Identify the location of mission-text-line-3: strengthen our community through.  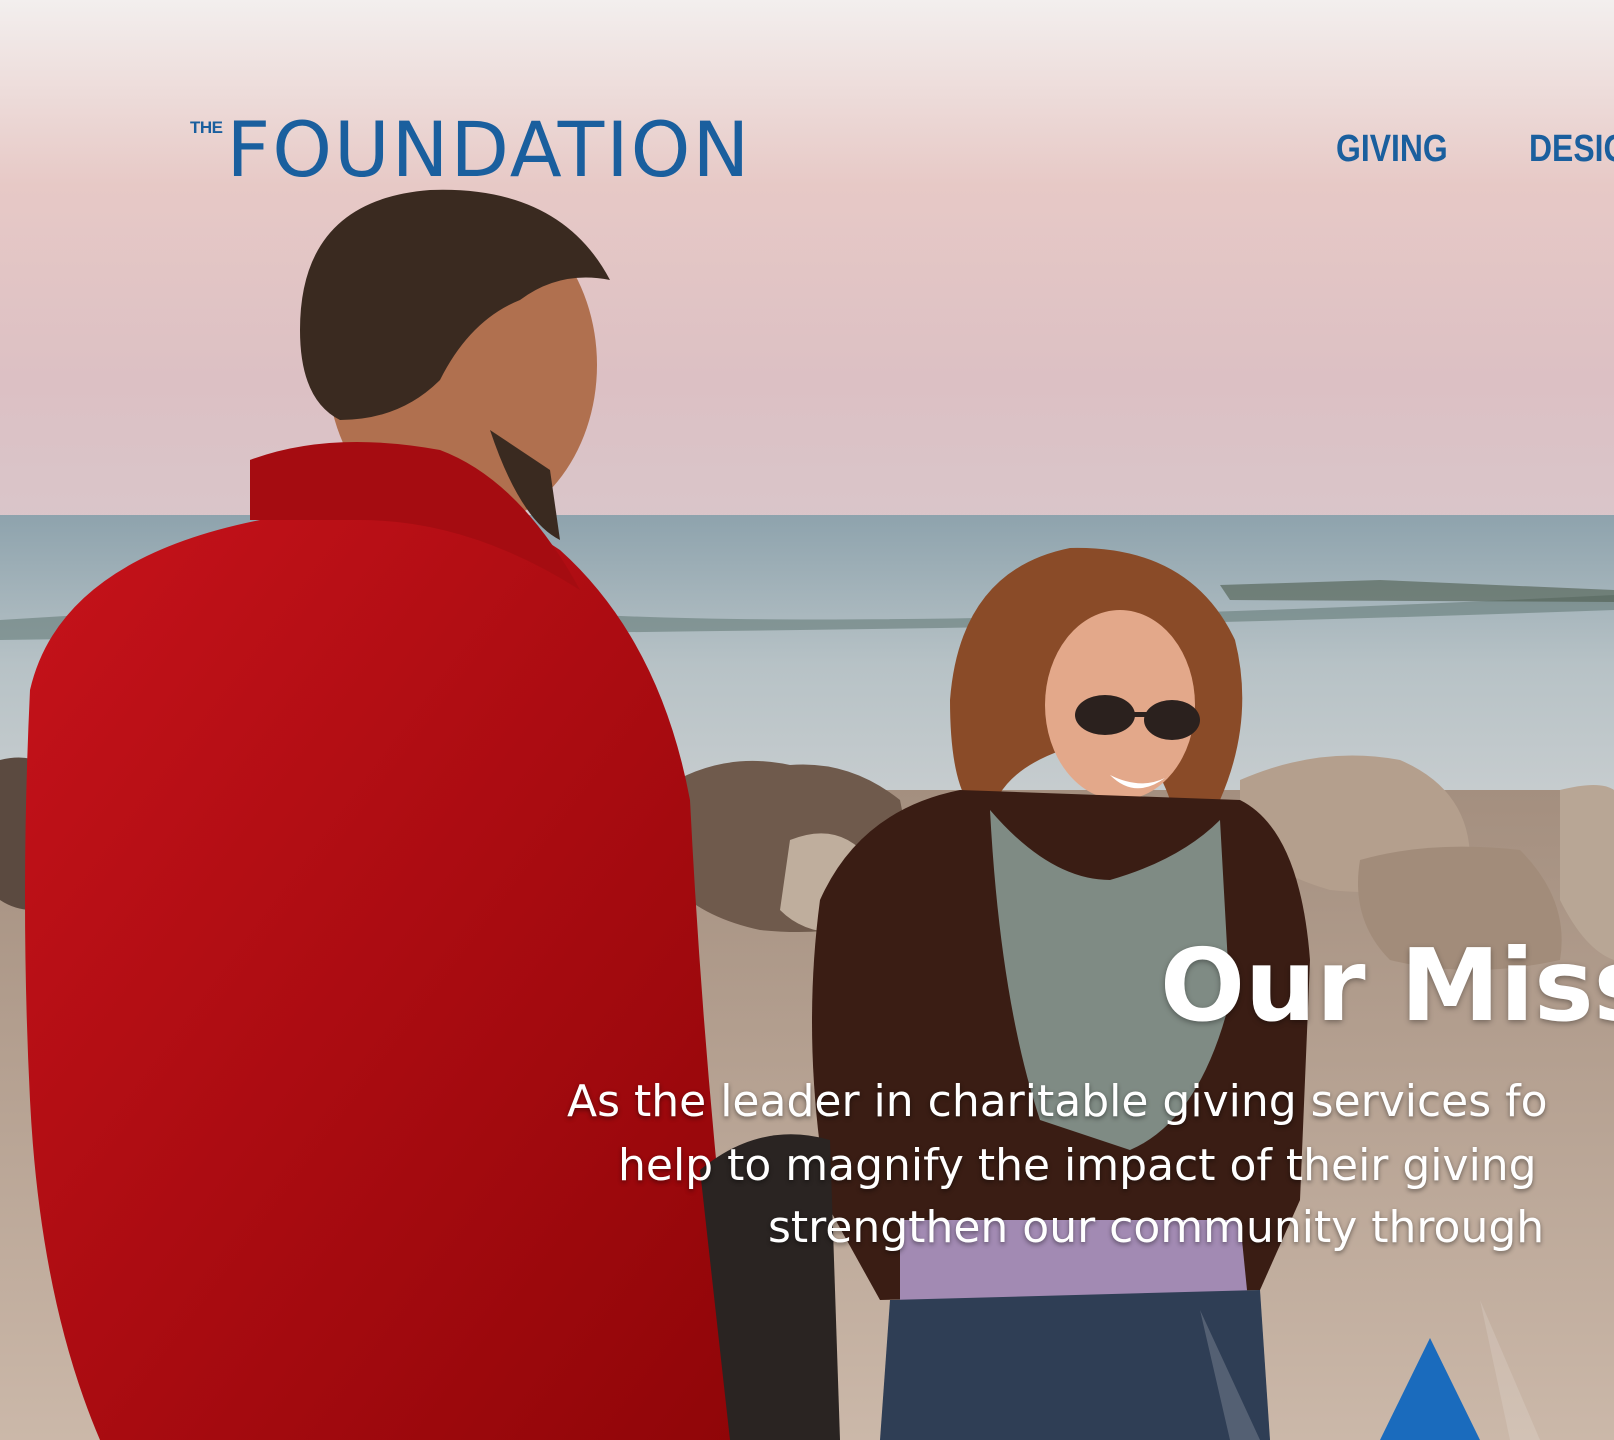
(1156, 1227).